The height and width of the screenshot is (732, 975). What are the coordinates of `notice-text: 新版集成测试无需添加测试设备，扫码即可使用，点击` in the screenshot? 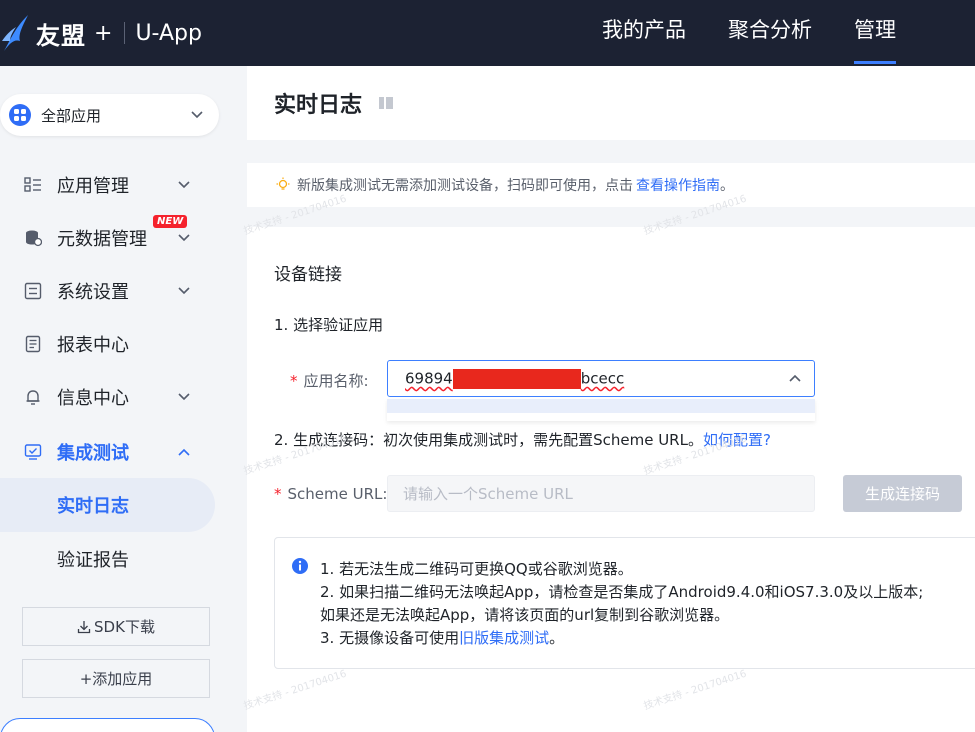 It's located at (465, 186).